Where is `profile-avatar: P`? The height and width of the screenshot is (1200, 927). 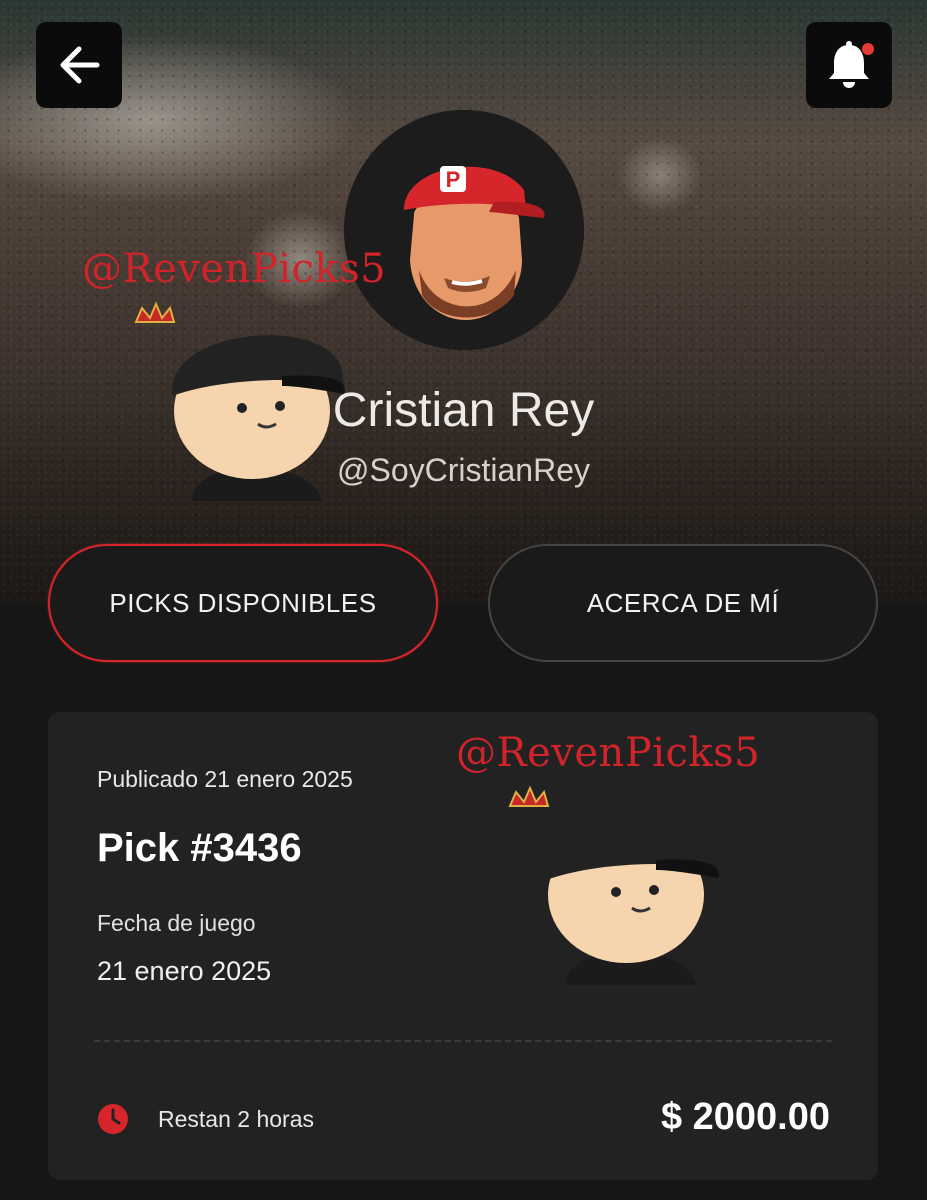
profile-avatar: P is located at coordinates (464, 230).